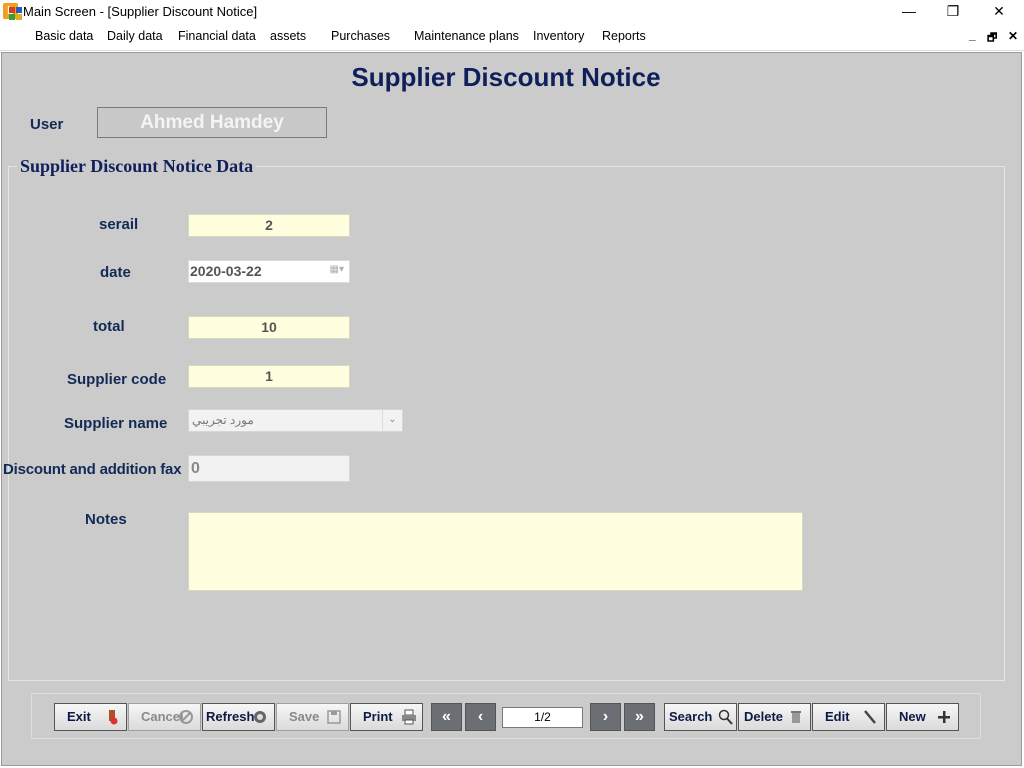 The image size is (1024, 768). I want to click on search-button: Search, so click(700, 717).